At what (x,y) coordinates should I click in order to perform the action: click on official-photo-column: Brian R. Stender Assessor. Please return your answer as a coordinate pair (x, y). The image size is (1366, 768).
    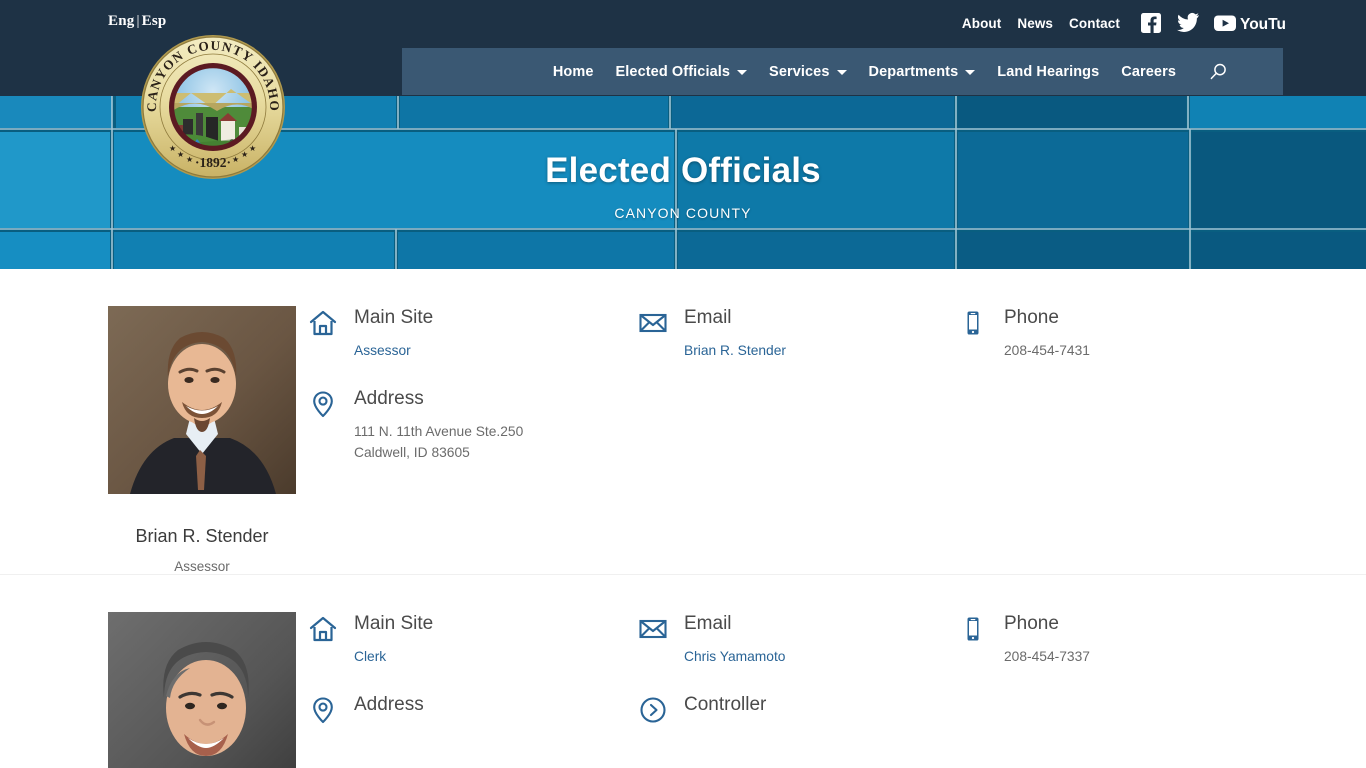
    Looking at the image, I should click on (154, 440).